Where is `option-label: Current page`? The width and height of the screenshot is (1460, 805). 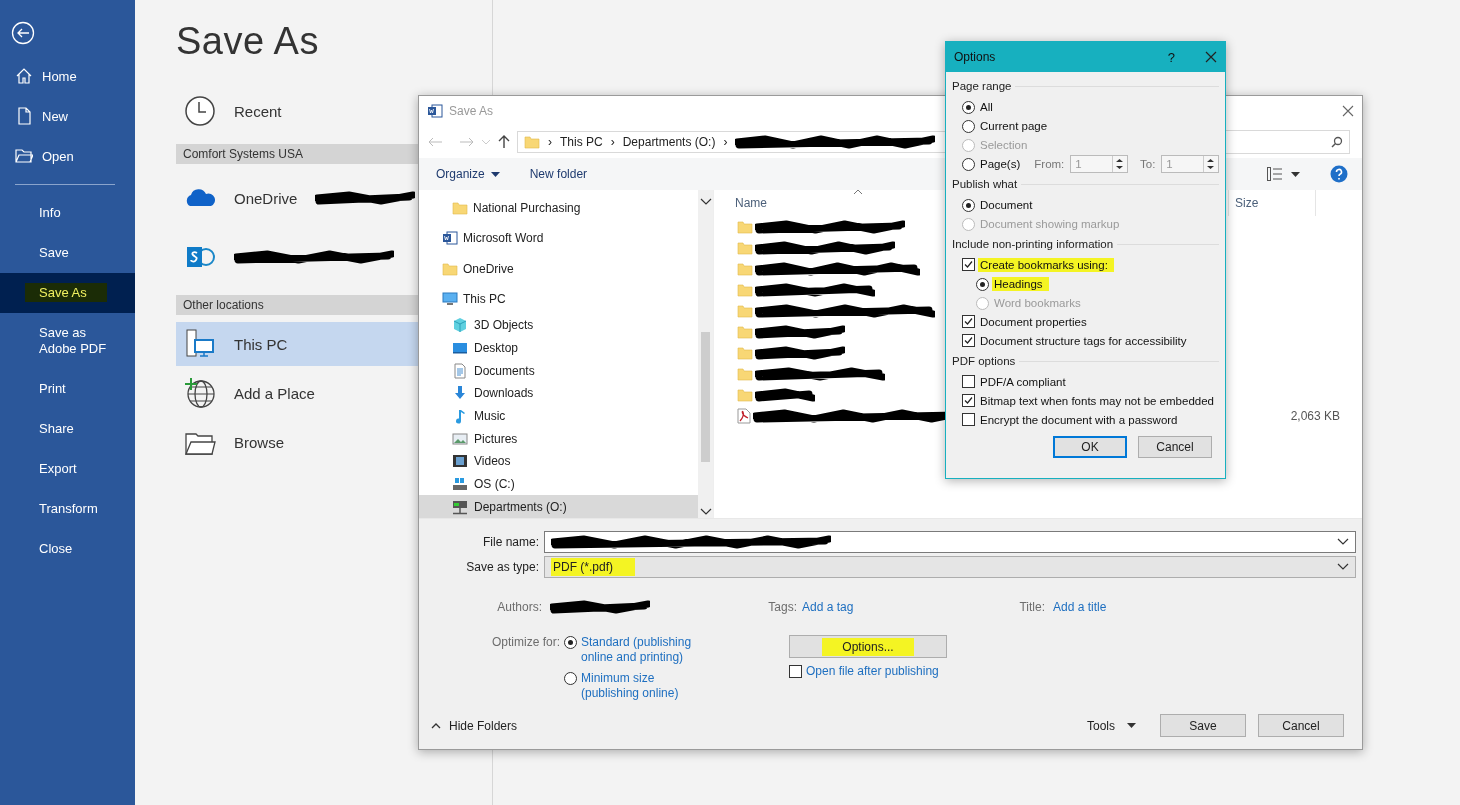
option-label: Current page is located at coordinates (1014, 125).